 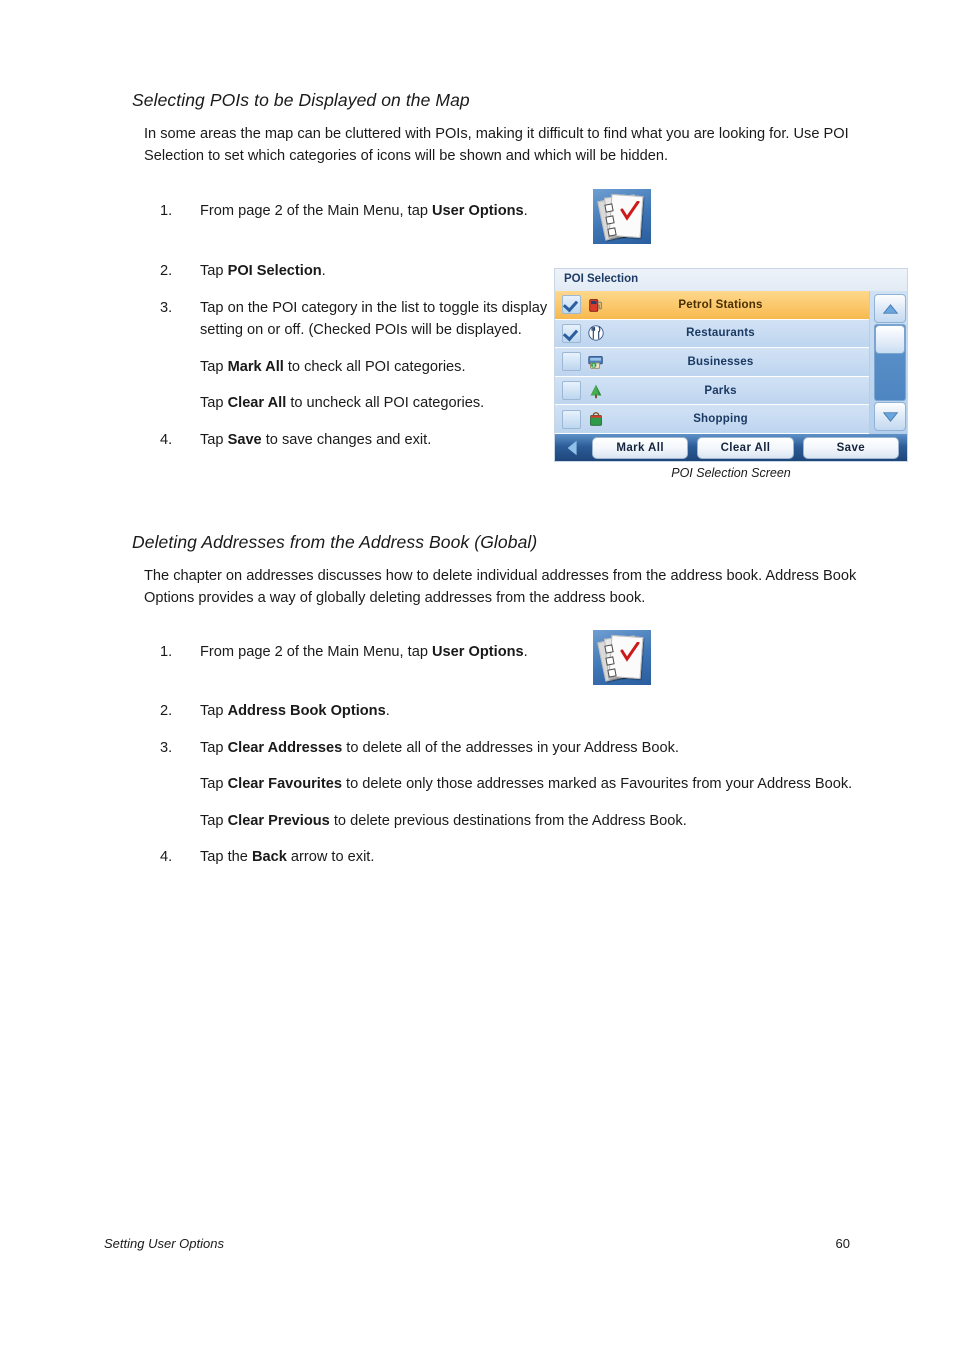 I want to click on poi-row-petrol-stations: Petrol Stations, so click(x=712, y=305).